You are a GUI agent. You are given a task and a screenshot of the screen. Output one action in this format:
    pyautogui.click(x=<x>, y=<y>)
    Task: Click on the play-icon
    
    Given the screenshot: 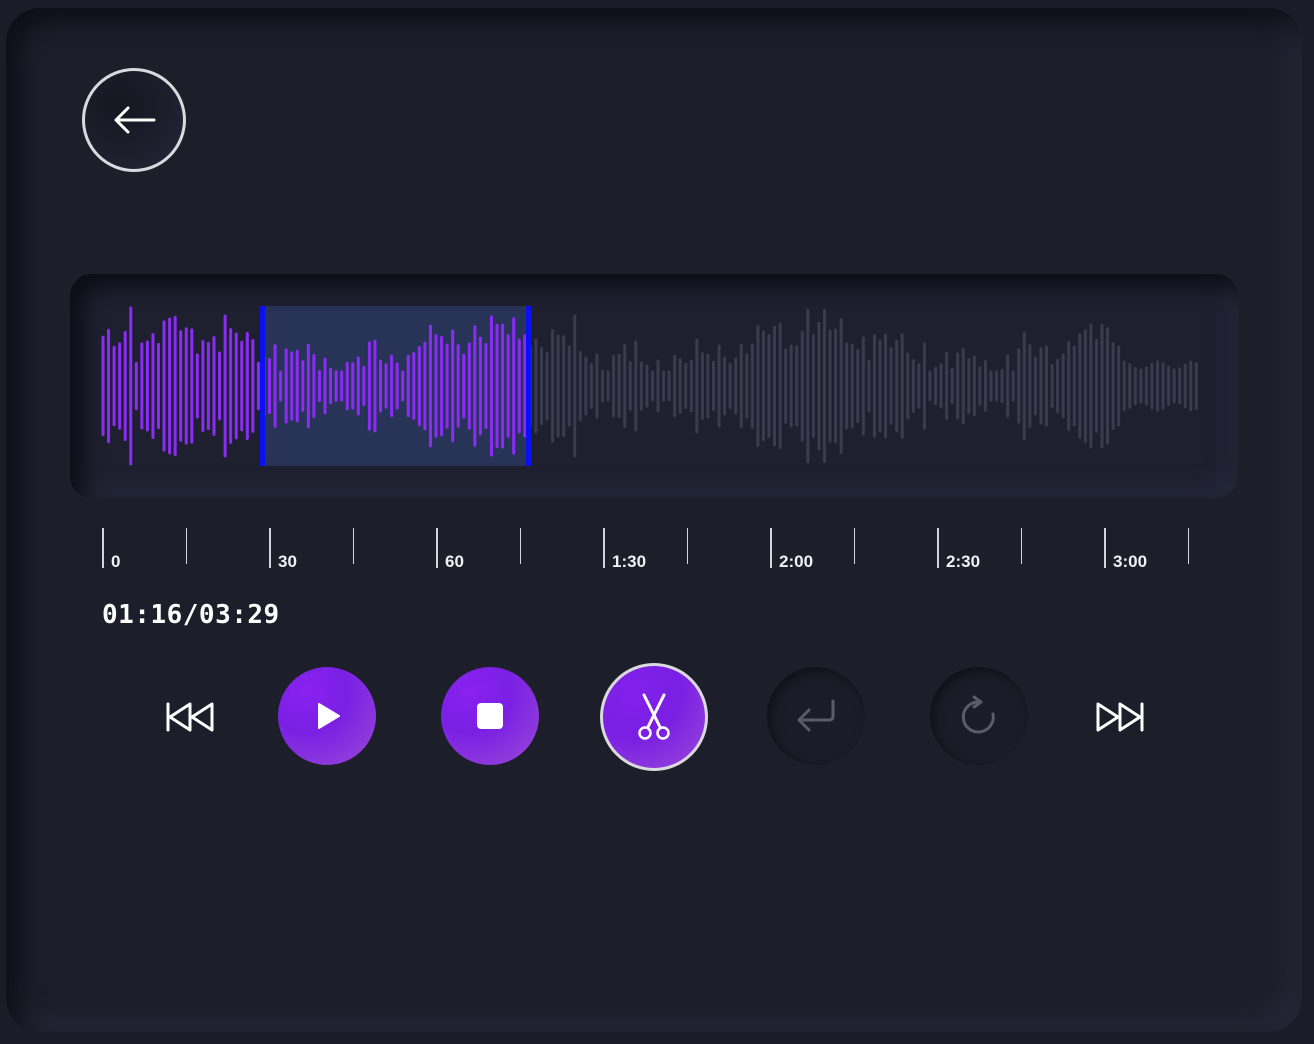 What is the action you would take?
    pyautogui.click(x=329, y=716)
    